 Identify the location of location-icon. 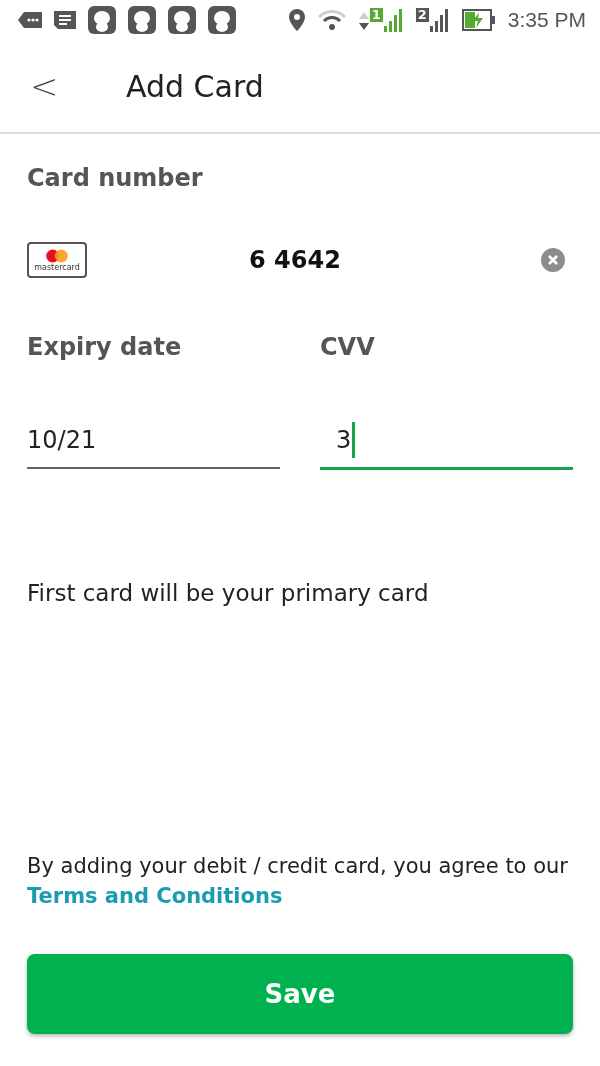
(296, 20).